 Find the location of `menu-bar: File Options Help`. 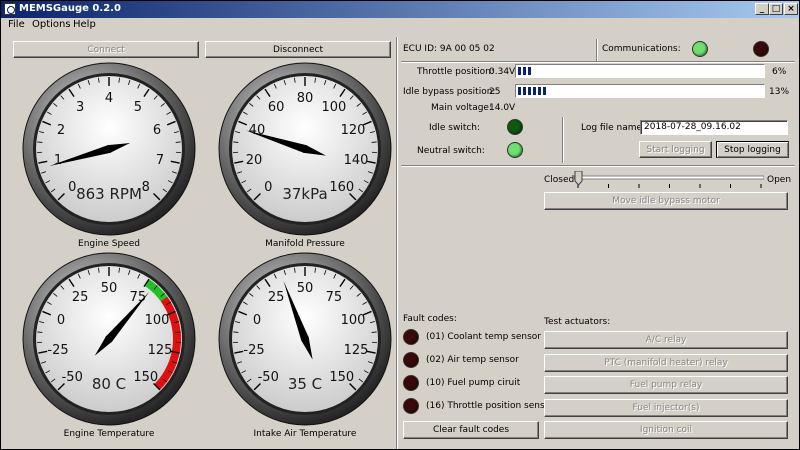

menu-bar: File Options Help is located at coordinates (400, 25).